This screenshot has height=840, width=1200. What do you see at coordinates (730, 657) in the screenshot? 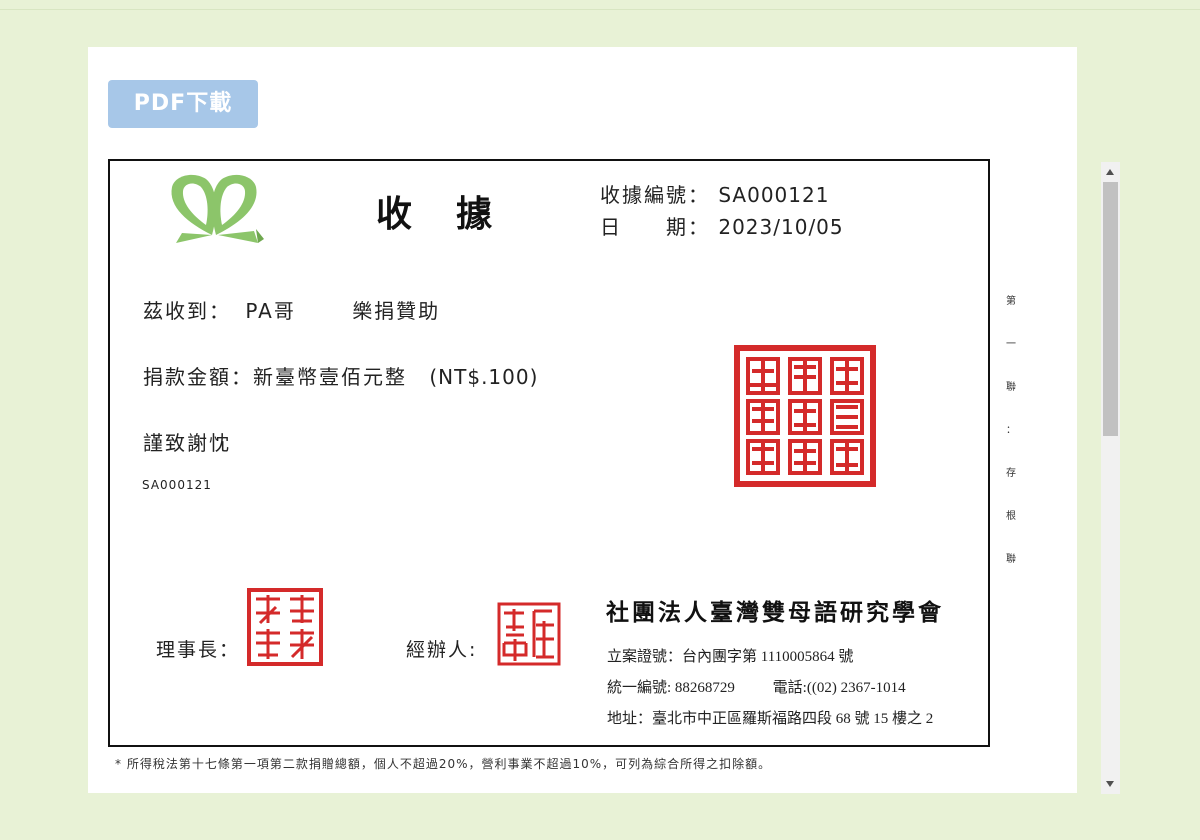
I see `registration-number: 立案證號：台內團字第 1110005864 號` at bounding box center [730, 657].